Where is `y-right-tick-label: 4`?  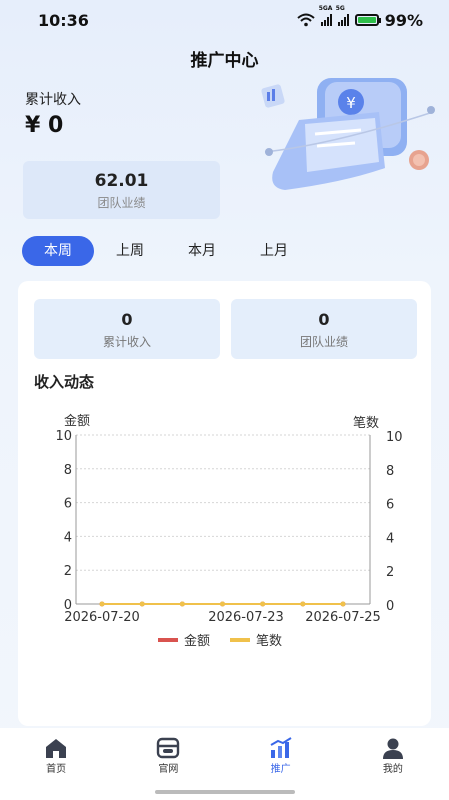 y-right-tick-label: 4 is located at coordinates (390, 538).